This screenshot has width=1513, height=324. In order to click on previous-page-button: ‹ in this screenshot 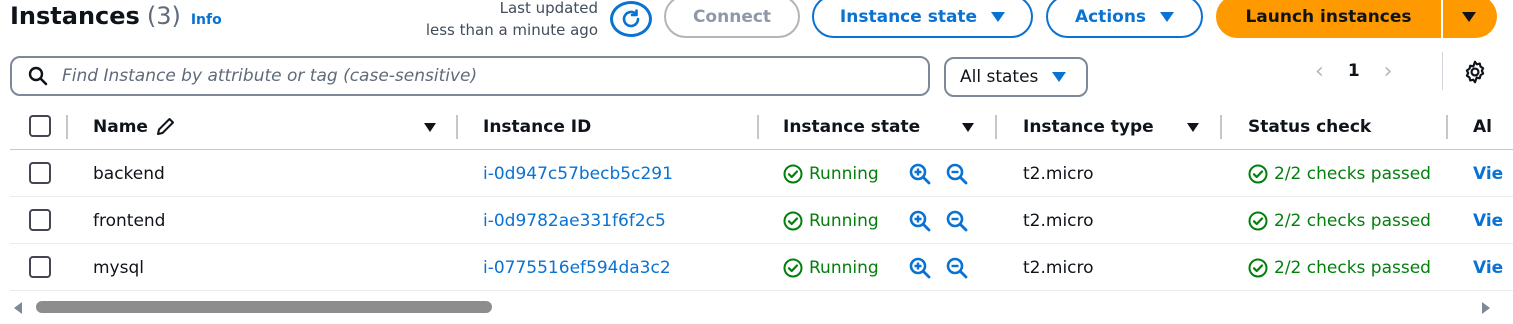, I will do `click(1319, 71)`.